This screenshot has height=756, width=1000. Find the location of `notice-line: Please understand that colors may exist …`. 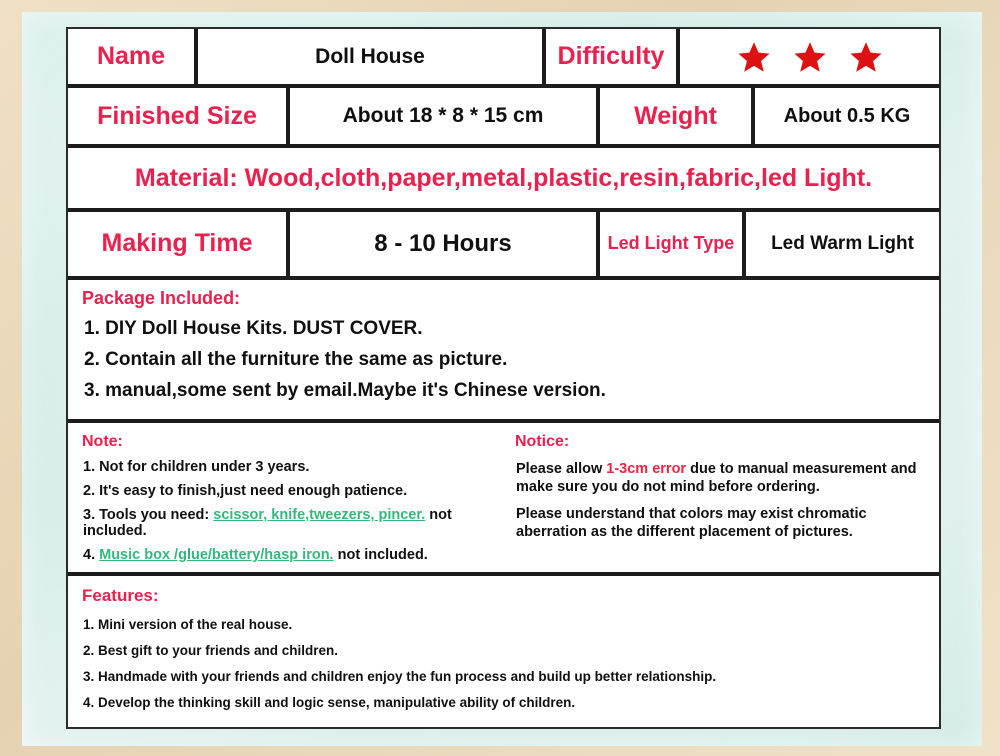

notice-line: Please understand that colors may exist … is located at coordinates (691, 523).